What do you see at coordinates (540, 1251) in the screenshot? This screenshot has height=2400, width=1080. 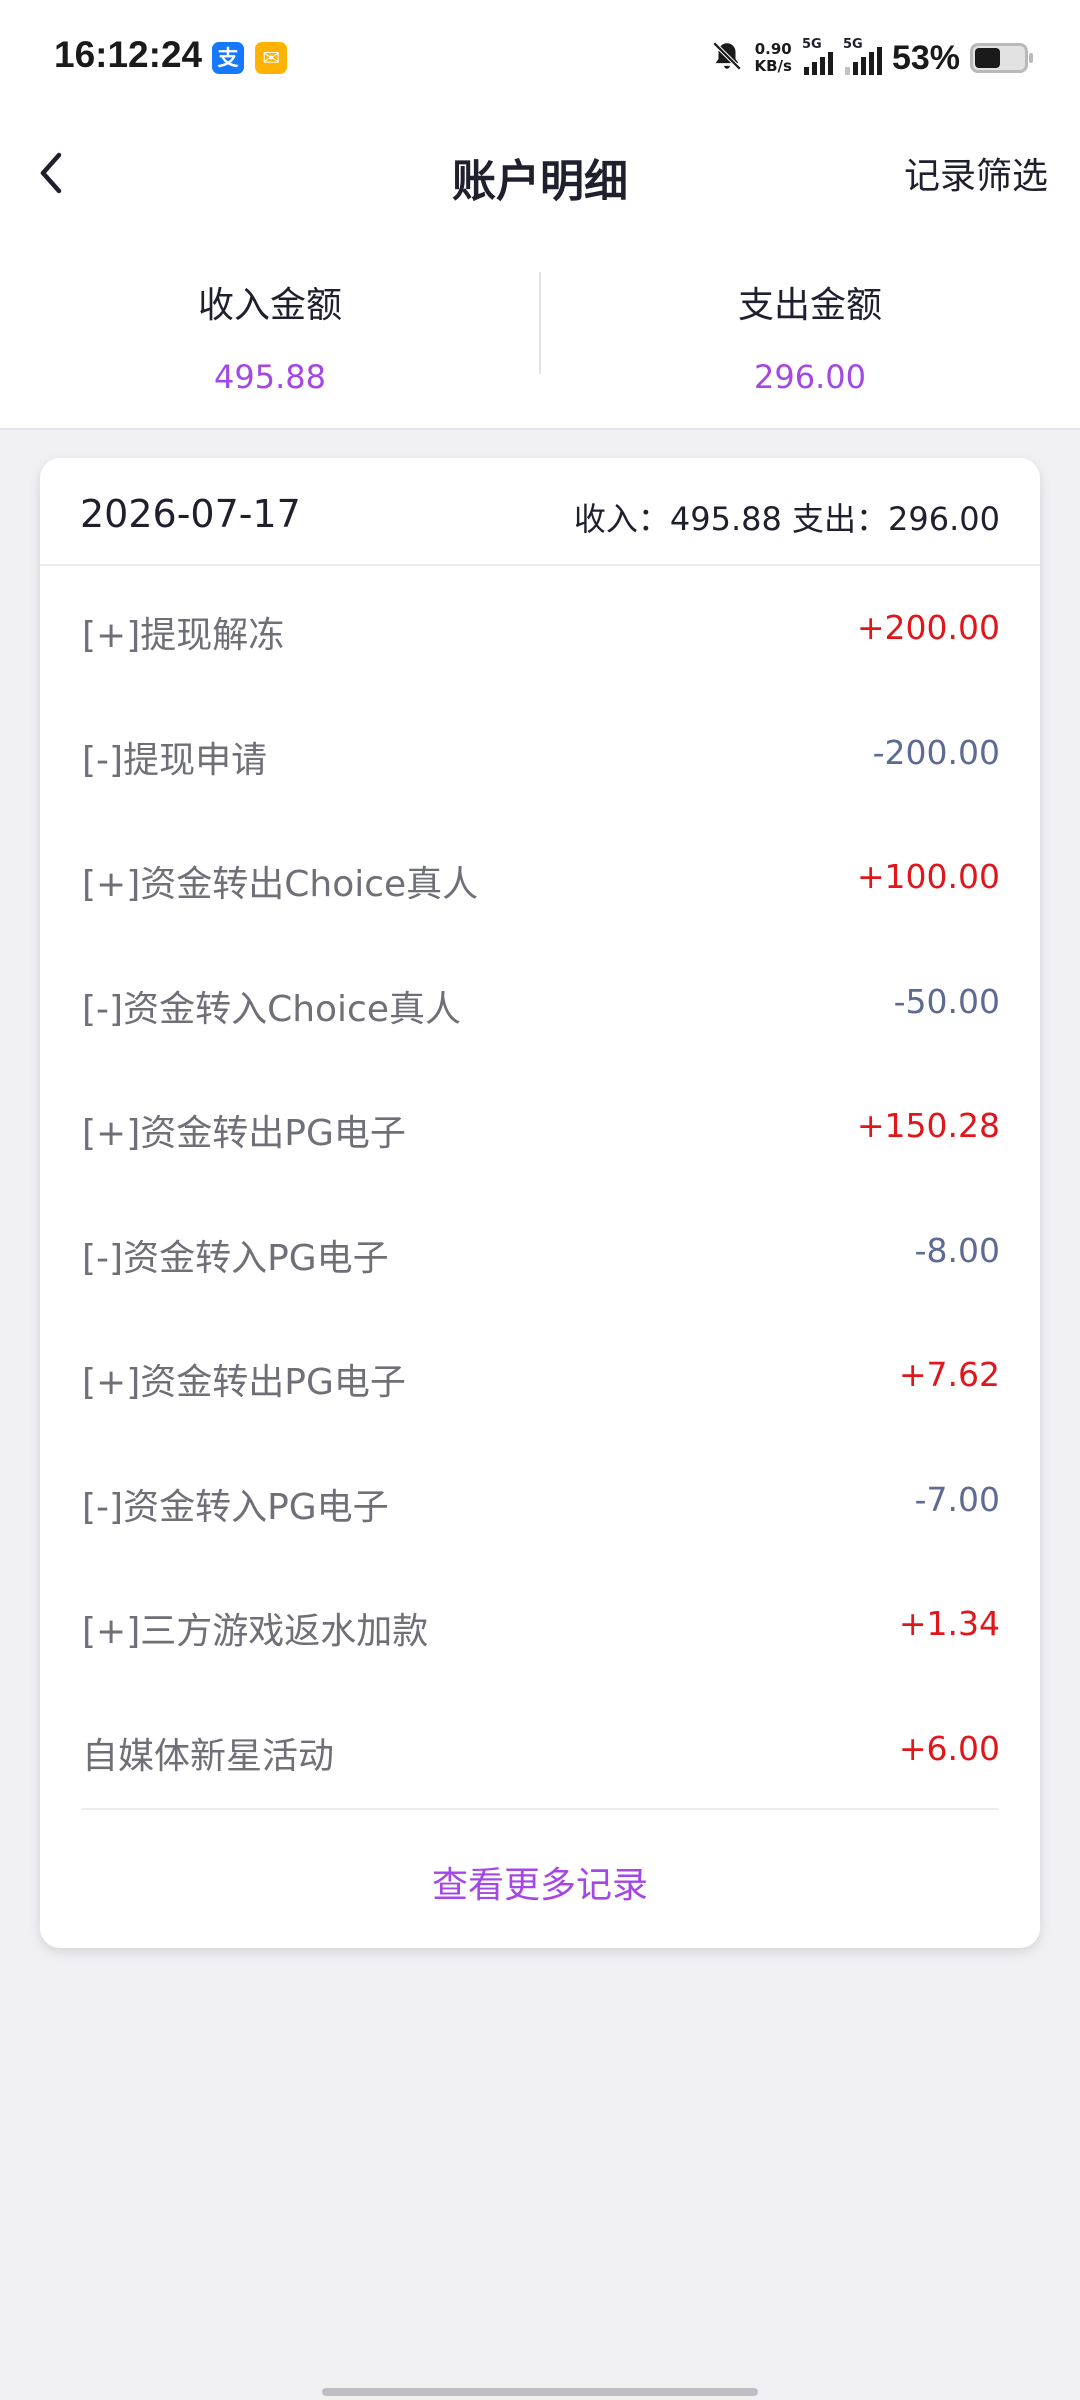 I see `list-item: [-]资金转入PG电子 -8.00` at bounding box center [540, 1251].